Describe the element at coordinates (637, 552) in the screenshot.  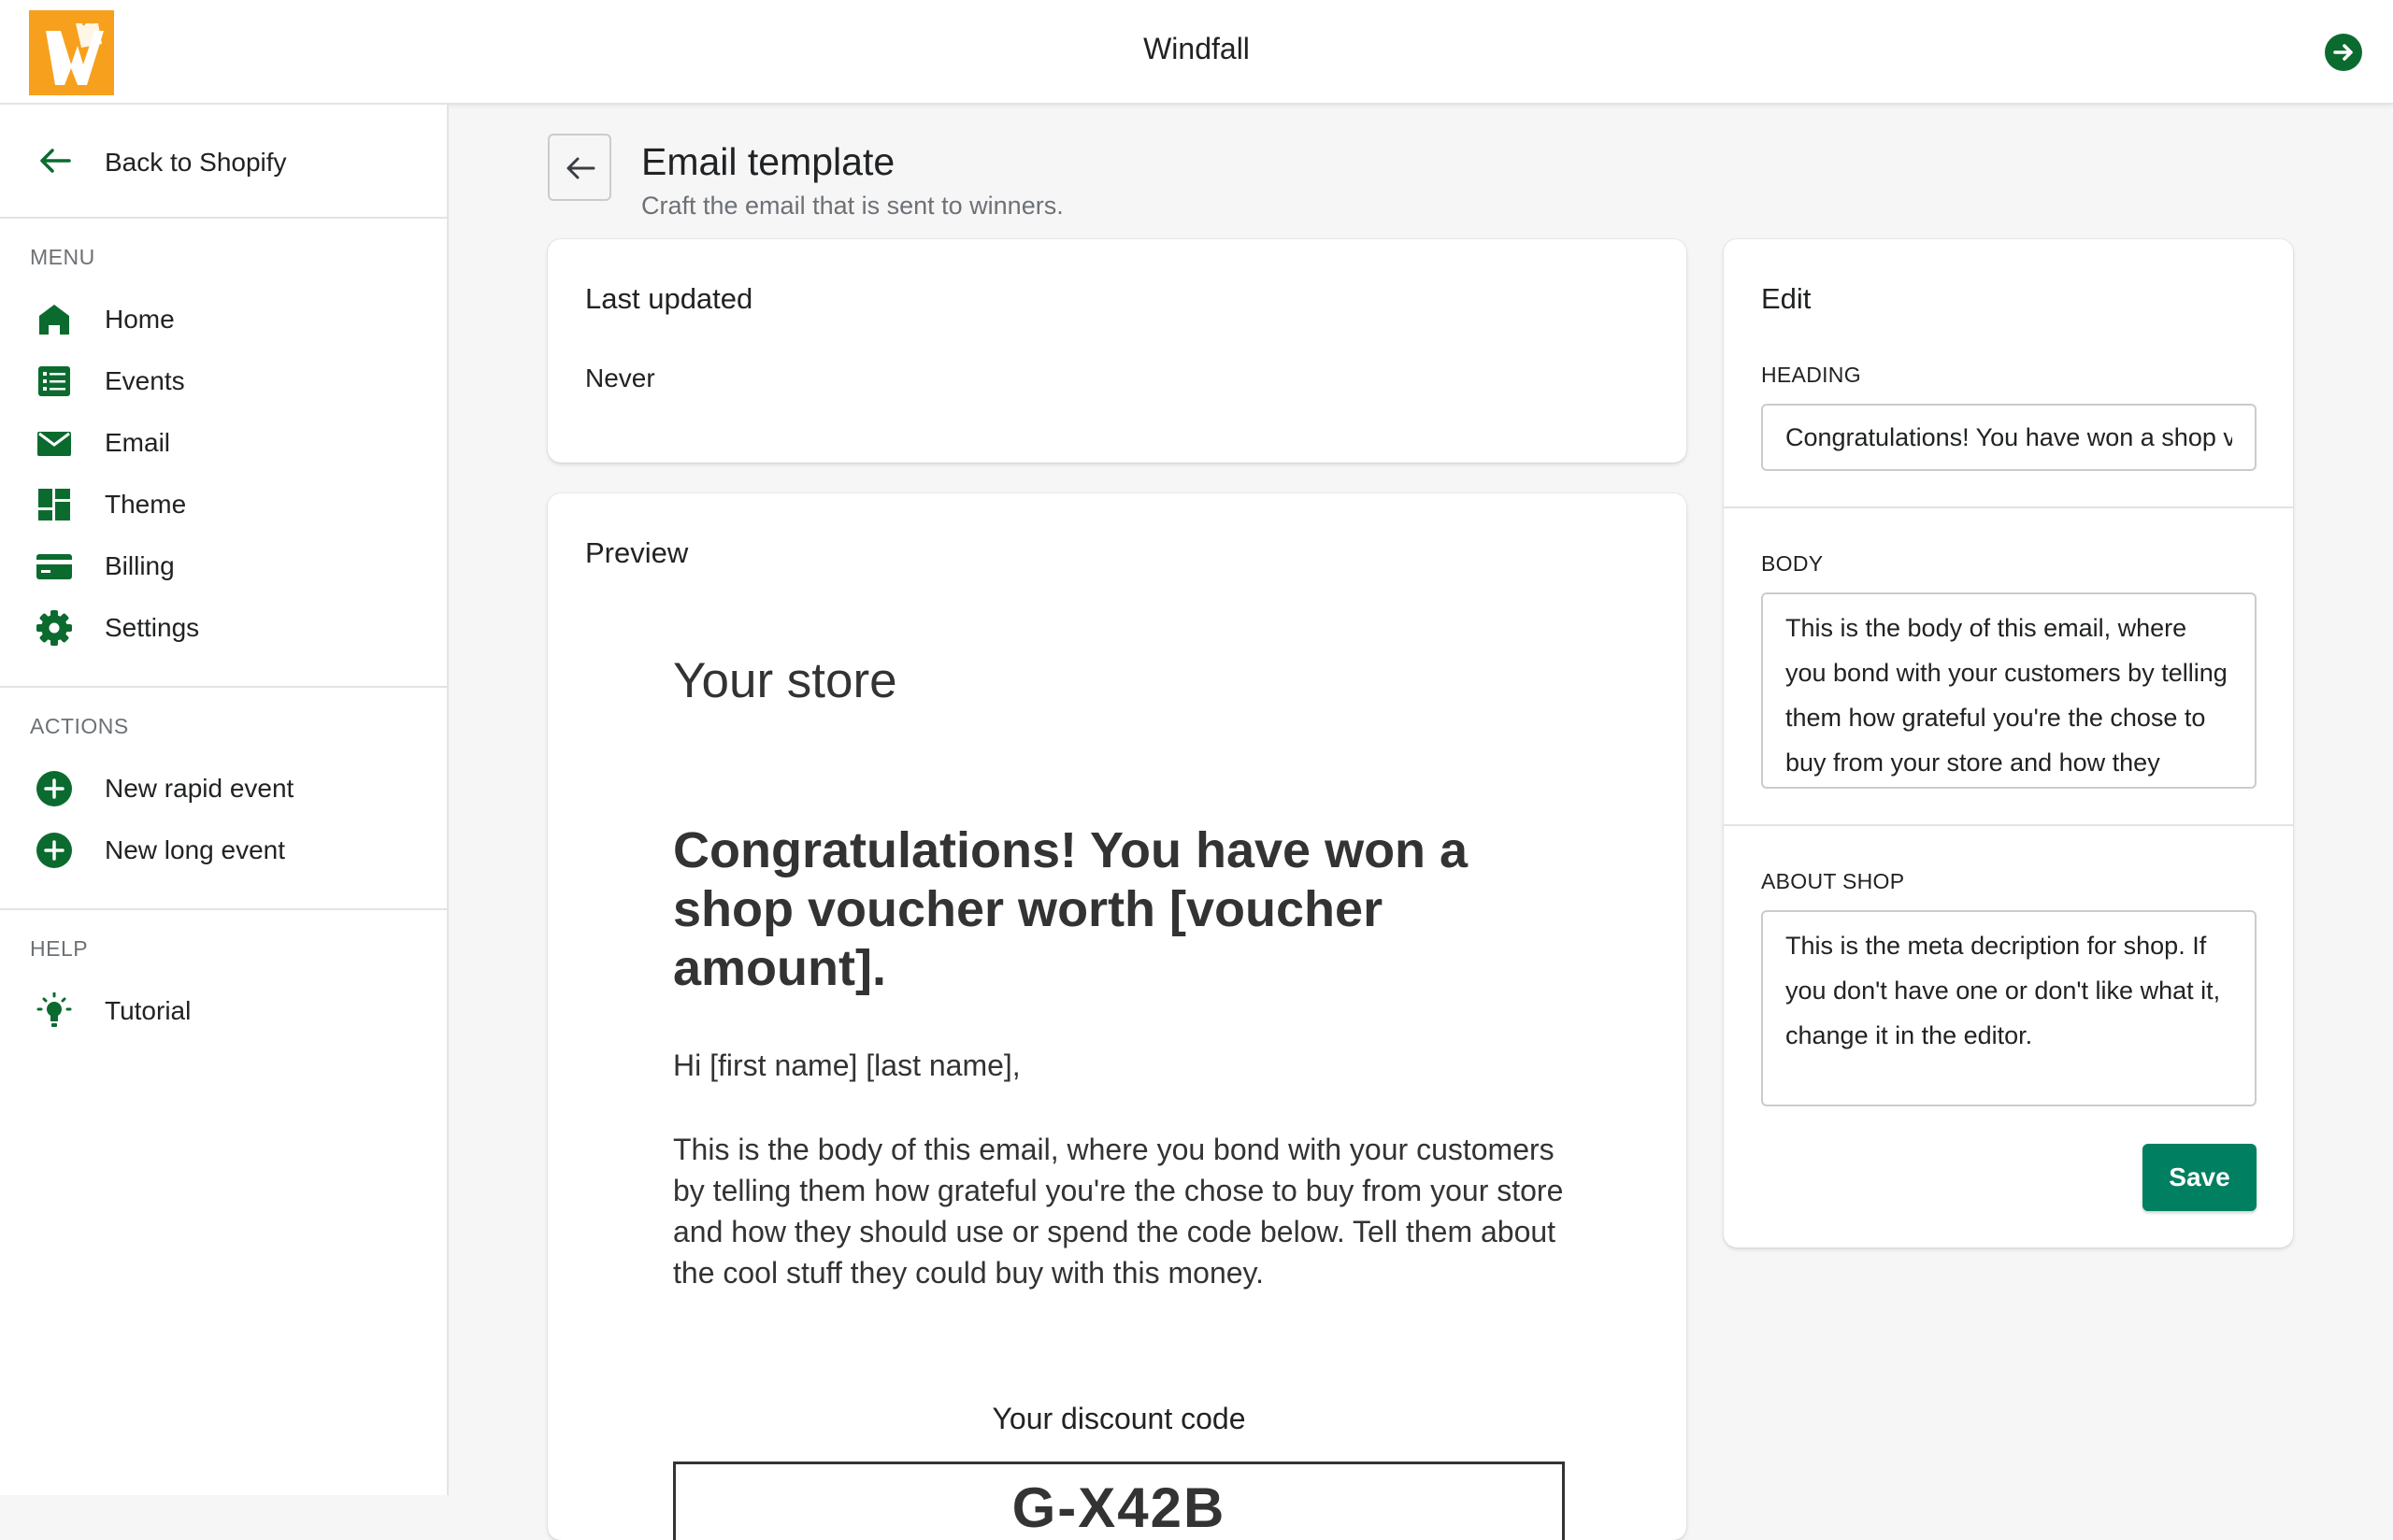
I see `preview-title: Preview` at that location.